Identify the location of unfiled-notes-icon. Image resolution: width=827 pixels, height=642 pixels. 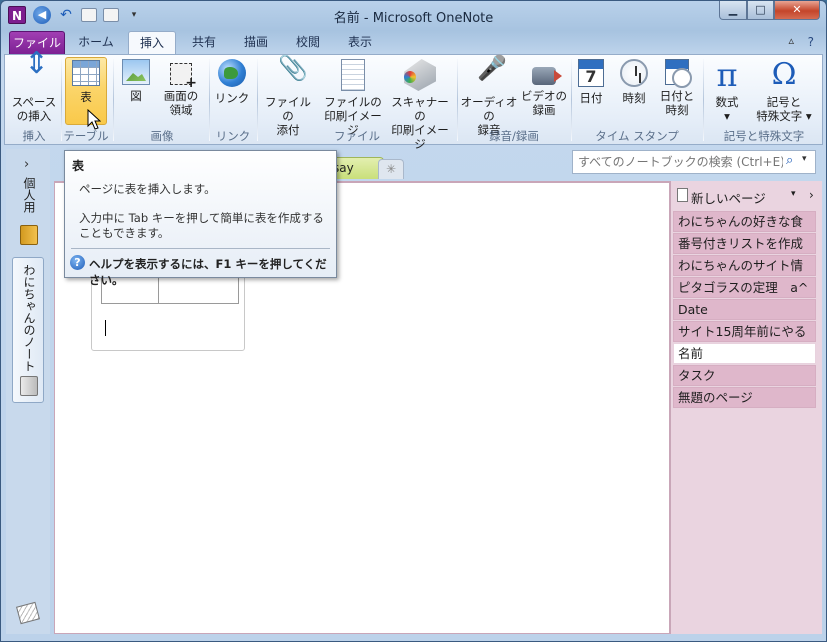
(28, 613).